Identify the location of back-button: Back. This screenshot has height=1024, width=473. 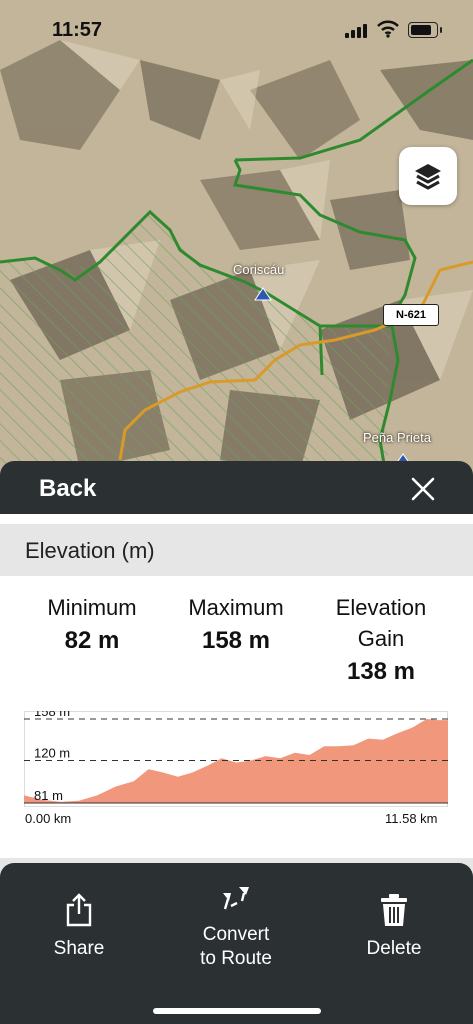
(67, 489).